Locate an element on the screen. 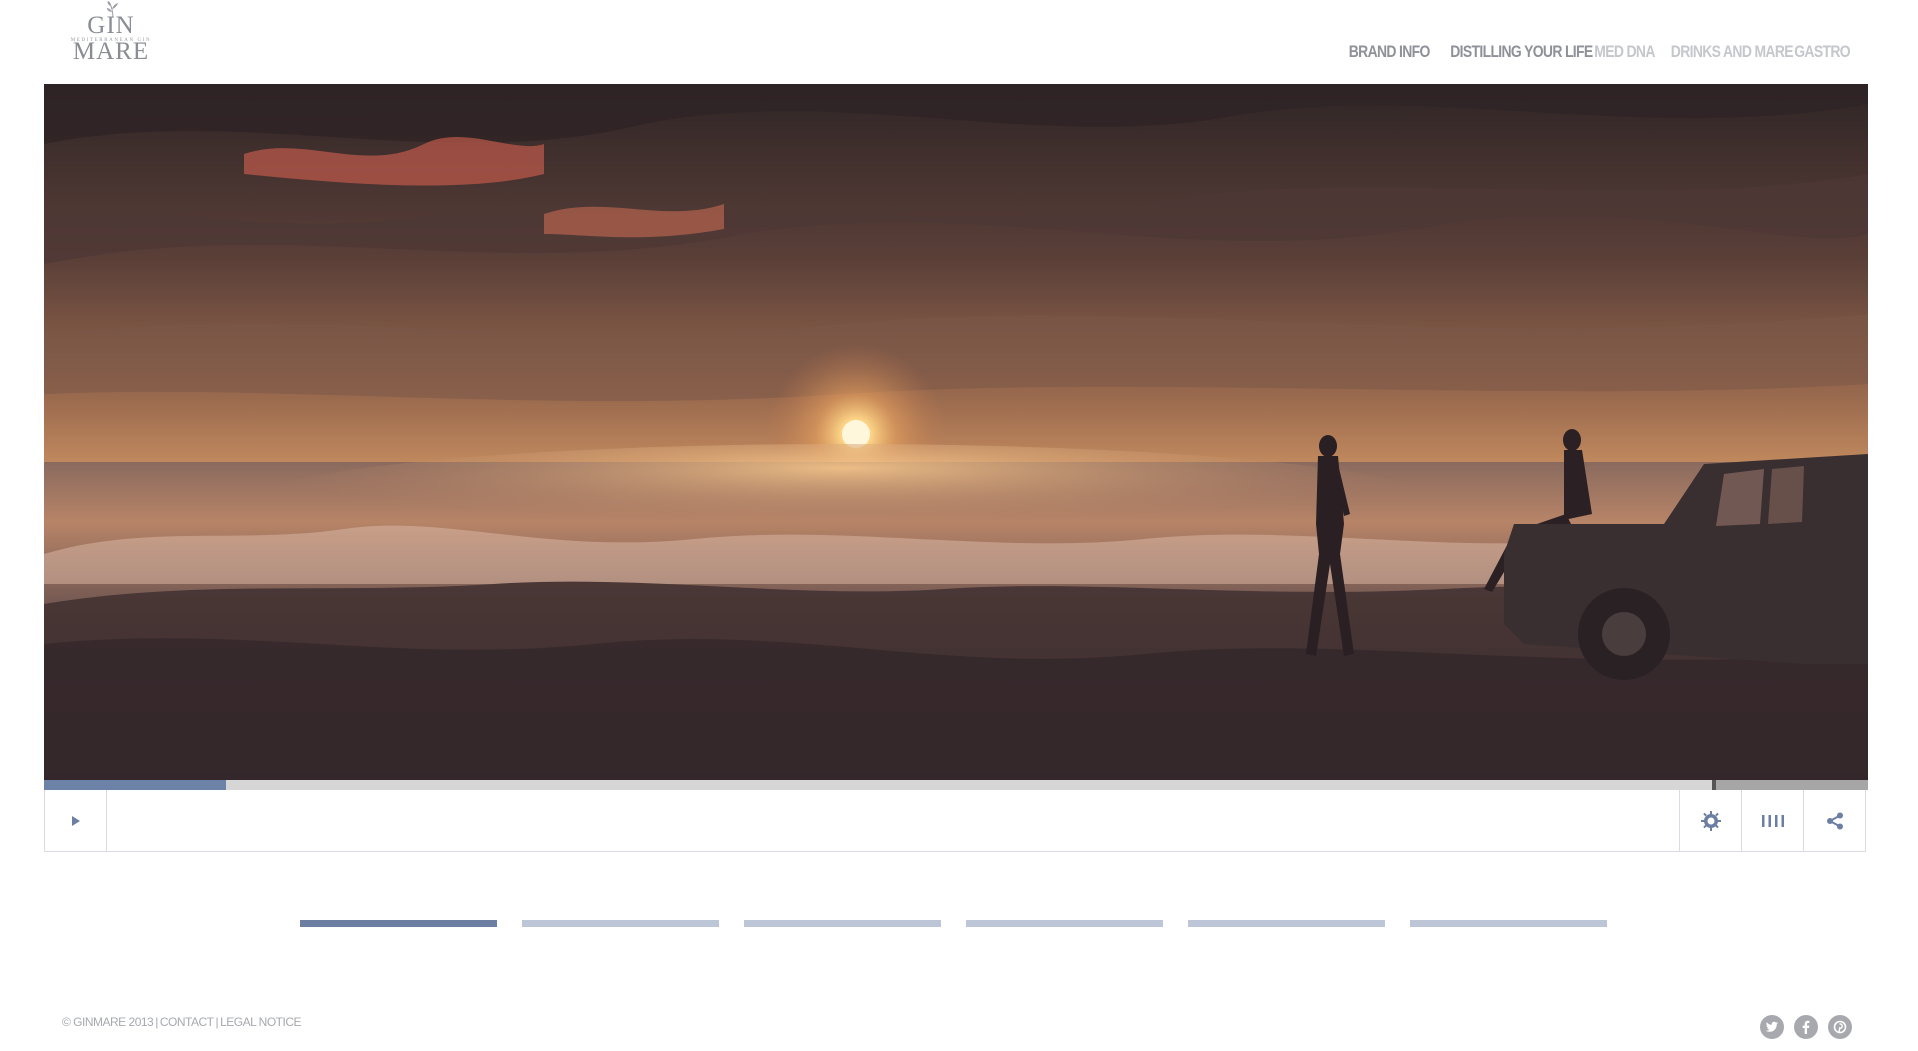  progress-buffered is located at coordinates (1790, 785).